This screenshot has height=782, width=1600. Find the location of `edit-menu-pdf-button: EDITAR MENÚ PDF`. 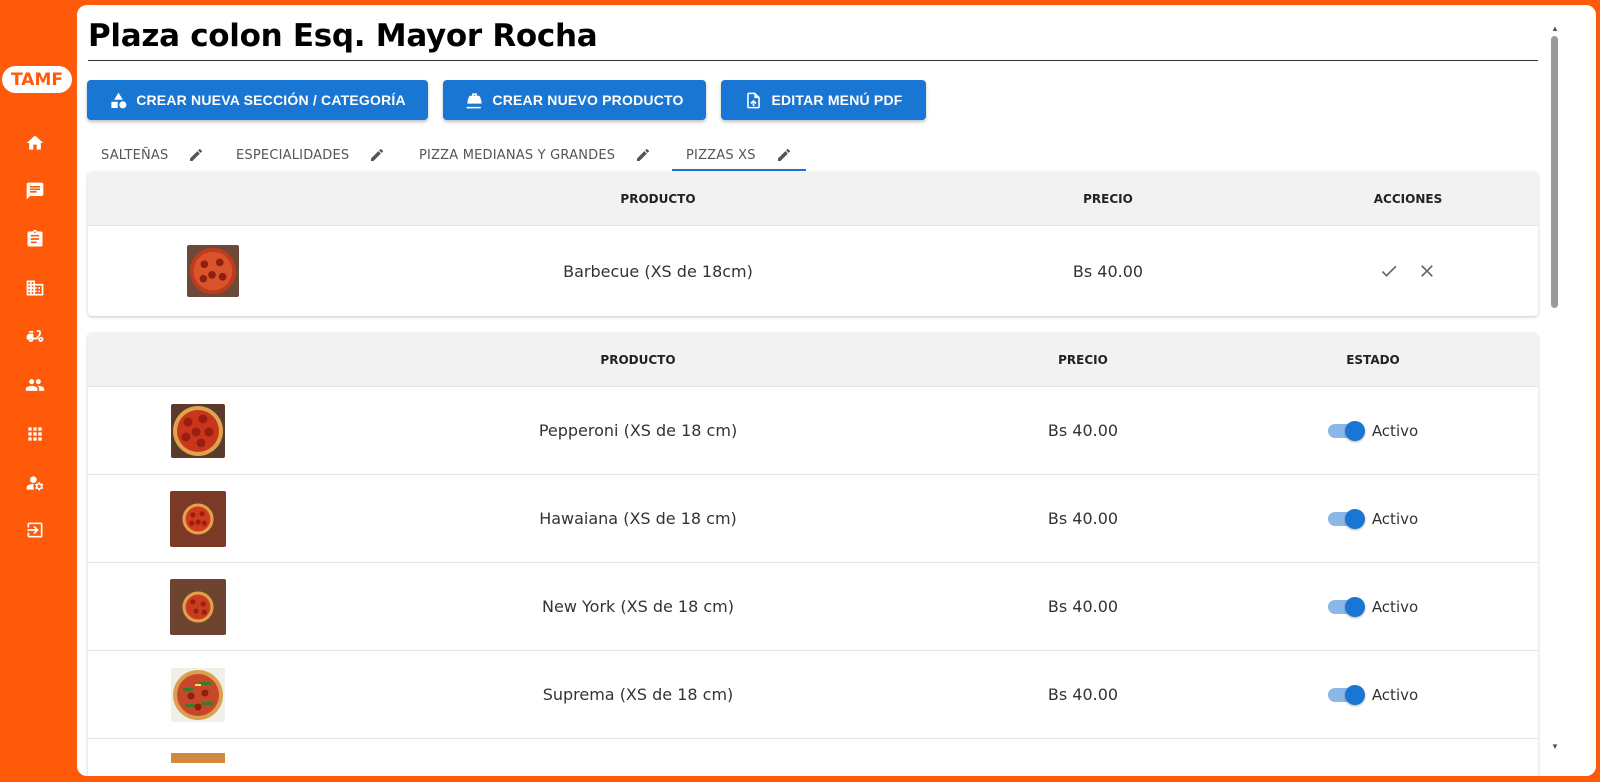

edit-menu-pdf-button: EDITAR MENÚ PDF is located at coordinates (823, 100).